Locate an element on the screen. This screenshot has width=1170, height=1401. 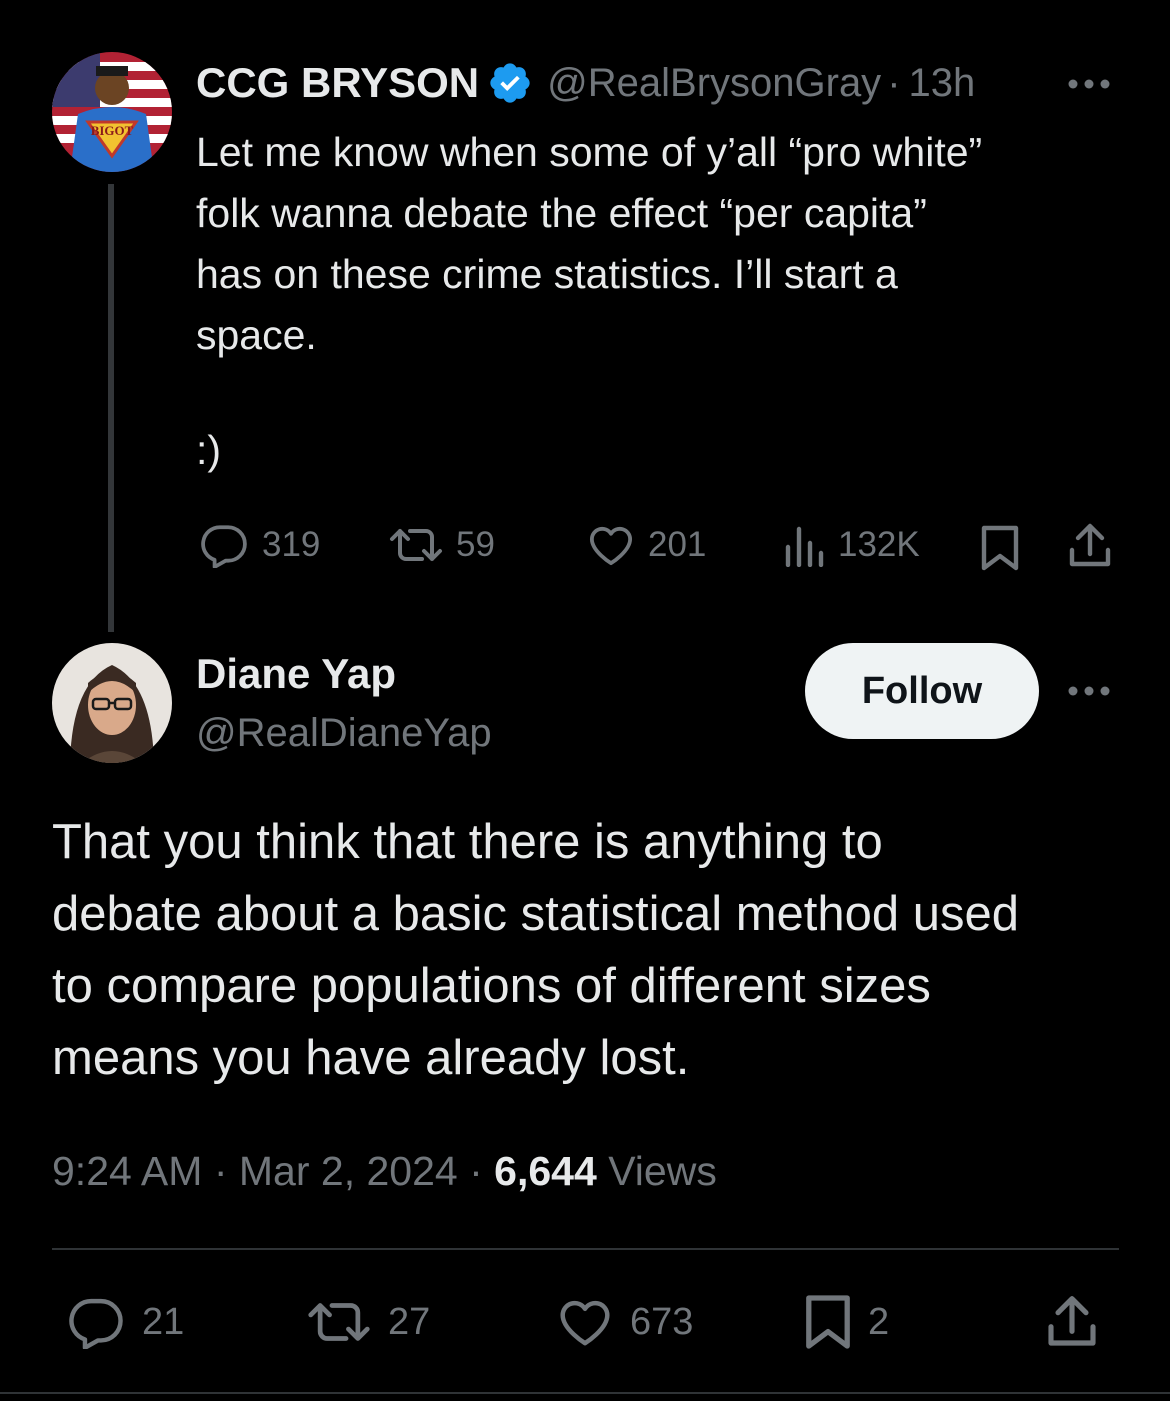
avatar-bryson: BIGOT is located at coordinates (112, 112).